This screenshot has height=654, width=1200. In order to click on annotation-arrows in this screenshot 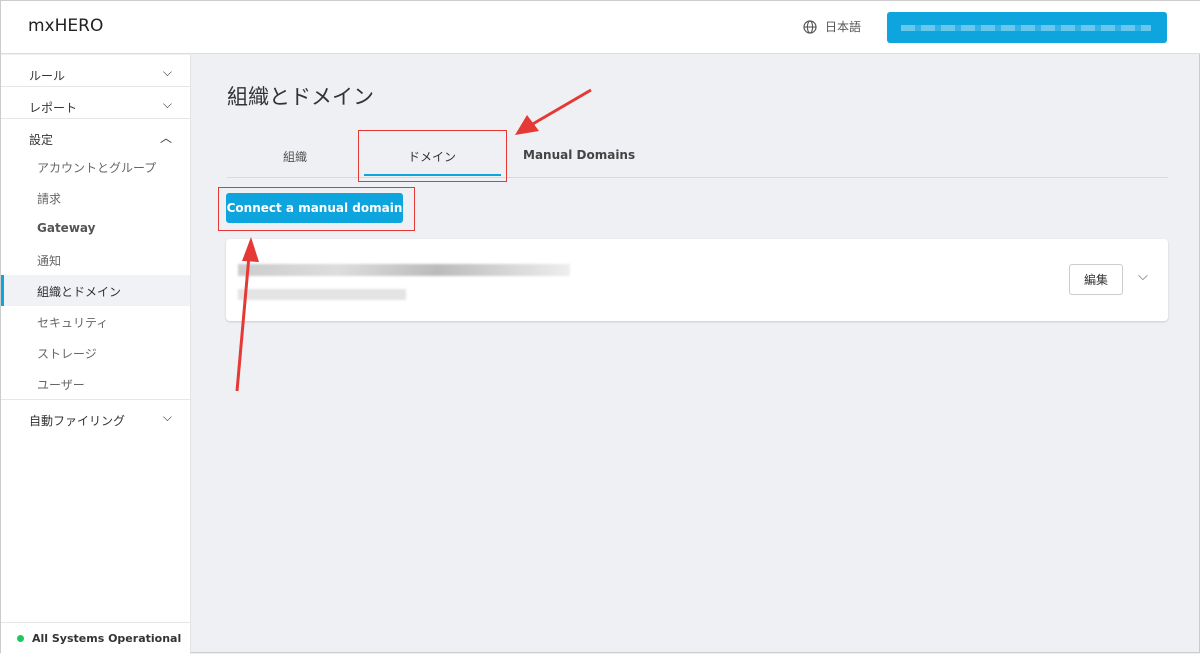, I will do `click(413, 240)`.